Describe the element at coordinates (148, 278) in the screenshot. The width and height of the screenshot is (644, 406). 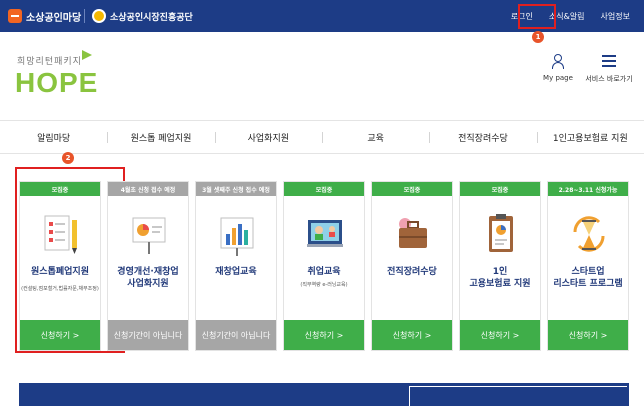
I see `card-title: 경영개선·재창업 사업화지원` at that location.